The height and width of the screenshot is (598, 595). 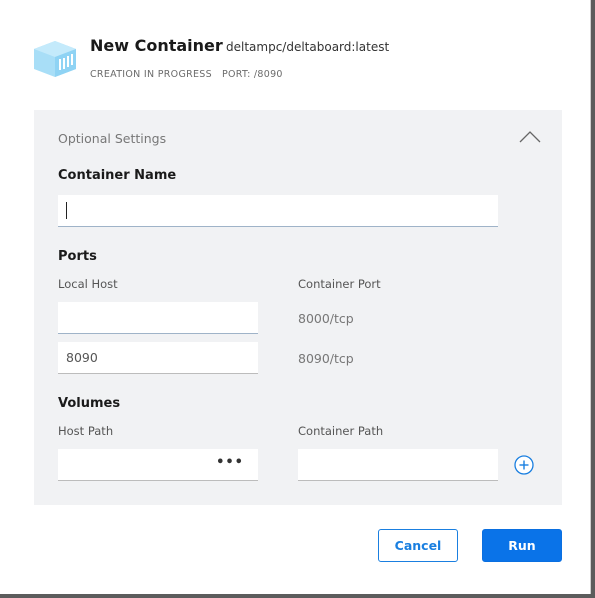 I want to click on text-cursor, so click(x=66, y=210).